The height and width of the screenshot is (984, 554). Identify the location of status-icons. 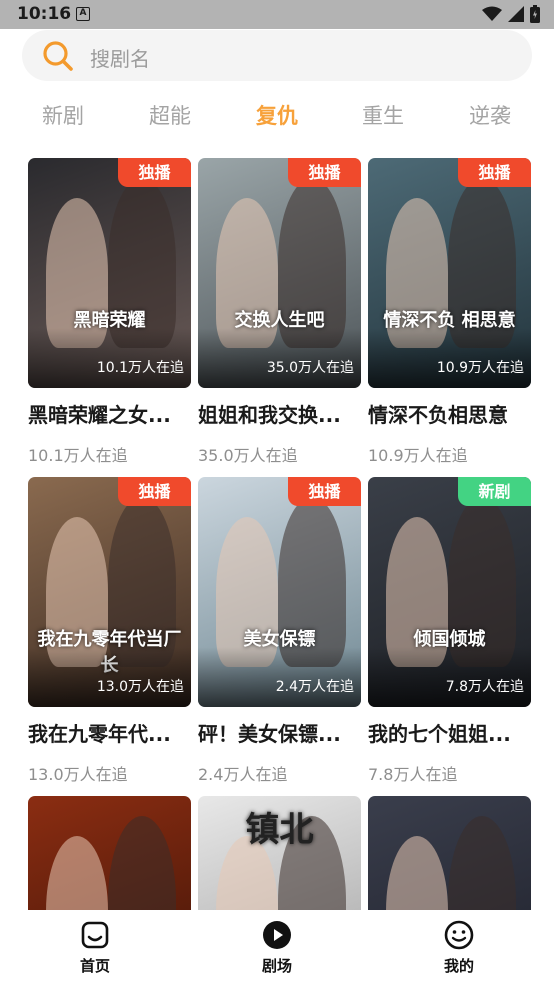
(511, 14).